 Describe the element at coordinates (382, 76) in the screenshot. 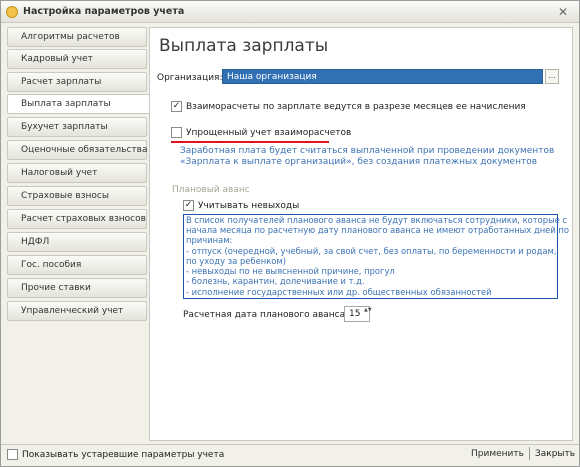

I see `organization-field: Наша организация` at that location.